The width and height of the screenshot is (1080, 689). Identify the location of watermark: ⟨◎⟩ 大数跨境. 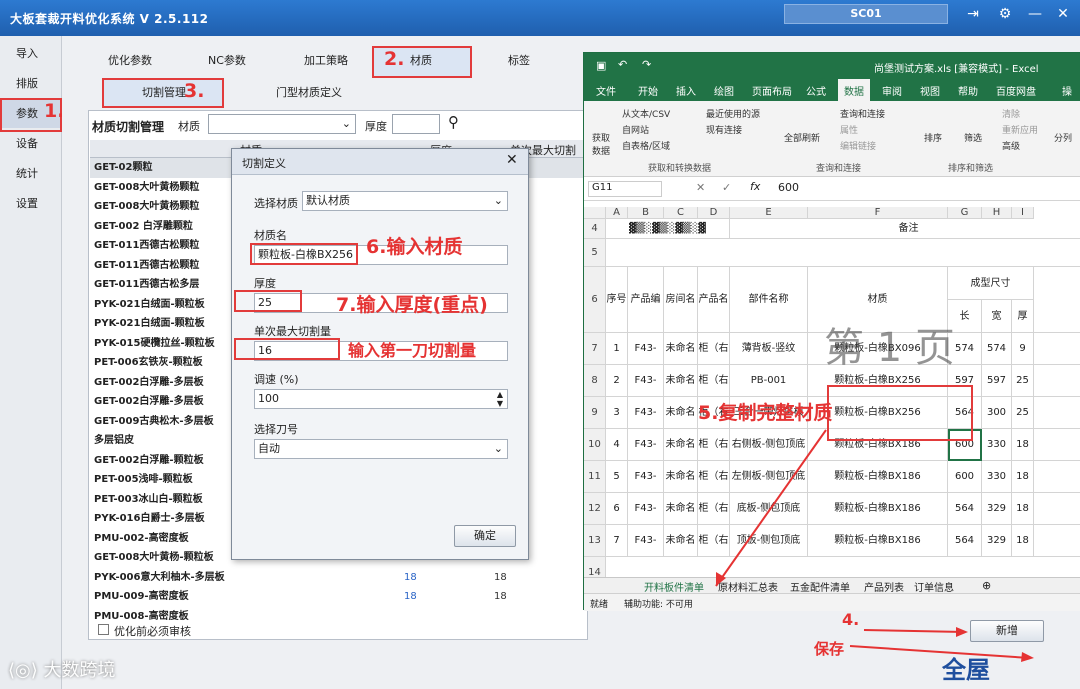
(61, 669).